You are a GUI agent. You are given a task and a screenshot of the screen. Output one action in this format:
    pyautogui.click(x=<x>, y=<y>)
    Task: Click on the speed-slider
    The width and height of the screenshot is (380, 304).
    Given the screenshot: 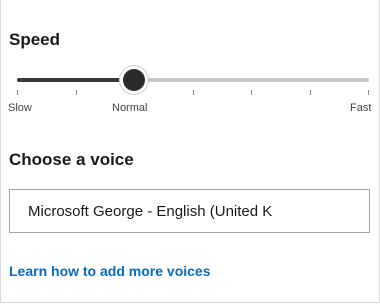 What is the action you would take?
    pyautogui.click(x=193, y=80)
    